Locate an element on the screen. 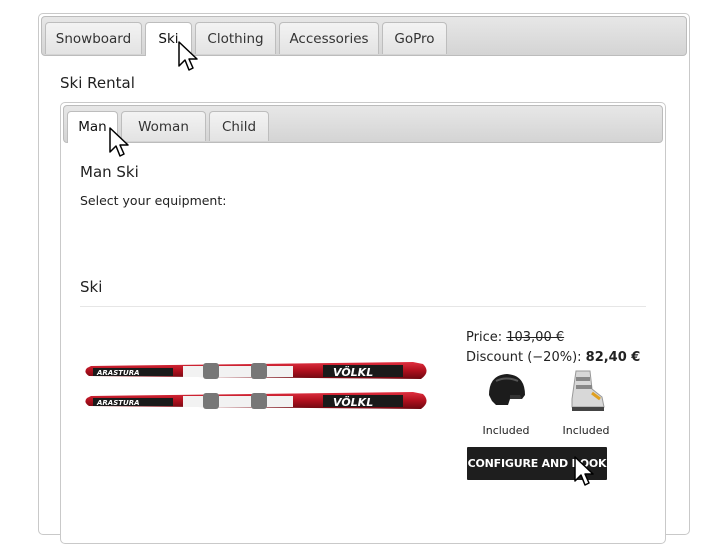  page-title: Ski Rental is located at coordinates (97, 83).